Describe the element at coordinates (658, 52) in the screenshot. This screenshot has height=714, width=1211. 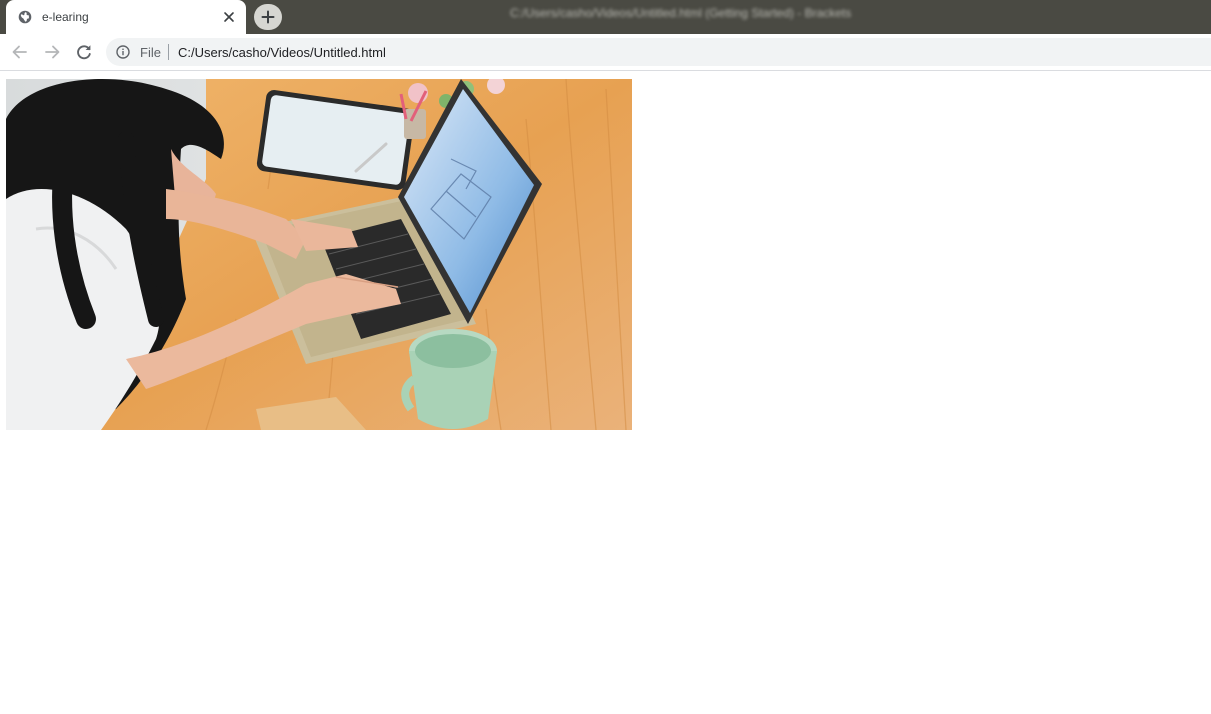
I see `address-bar: File C:/Users/casho/Videos/Untitled.html` at that location.